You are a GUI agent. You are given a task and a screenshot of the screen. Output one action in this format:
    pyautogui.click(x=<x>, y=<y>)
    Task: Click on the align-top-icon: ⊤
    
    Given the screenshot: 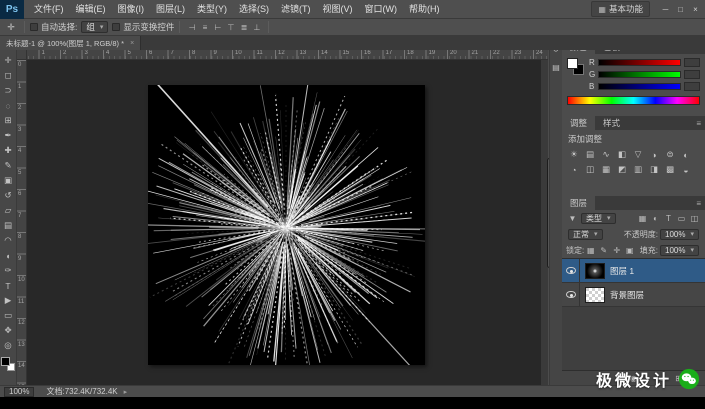 What is the action you would take?
    pyautogui.click(x=230, y=27)
    